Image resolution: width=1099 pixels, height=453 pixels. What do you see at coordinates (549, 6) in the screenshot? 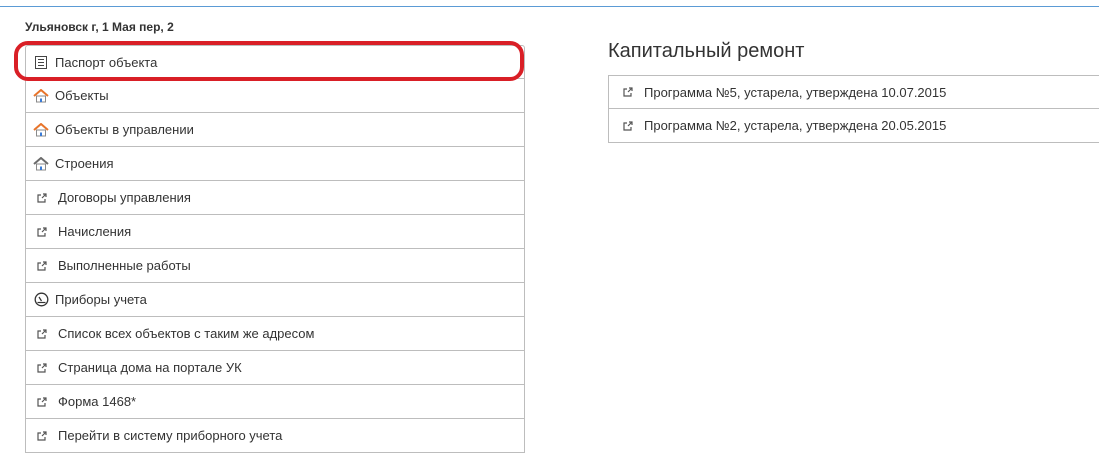
I see `top-divider` at bounding box center [549, 6].